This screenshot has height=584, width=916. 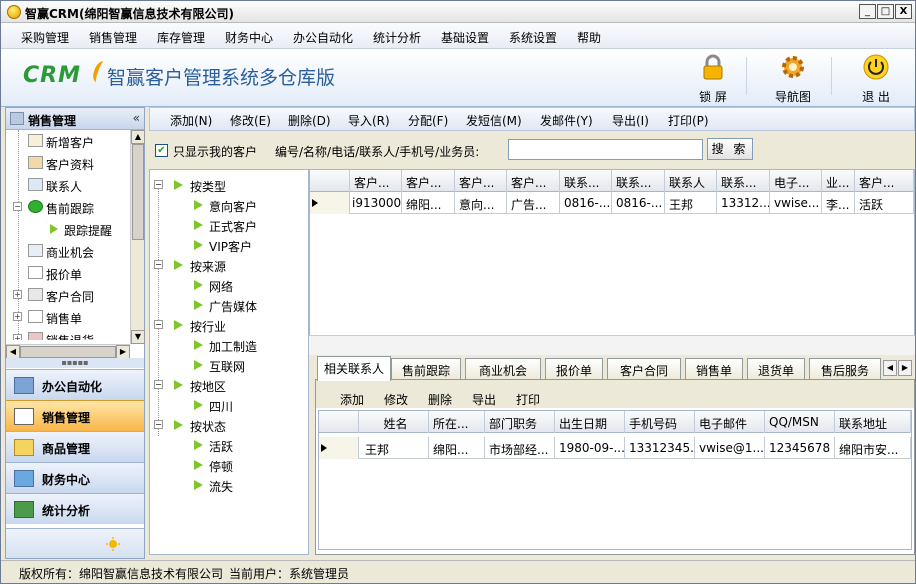 I want to click on nav-product-management: 商品管理, so click(x=75, y=446).